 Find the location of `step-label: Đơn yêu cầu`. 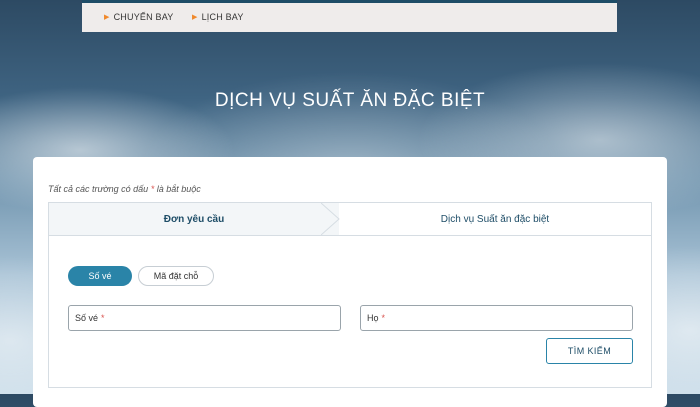

step-label: Đơn yêu cầu is located at coordinates (194, 219).